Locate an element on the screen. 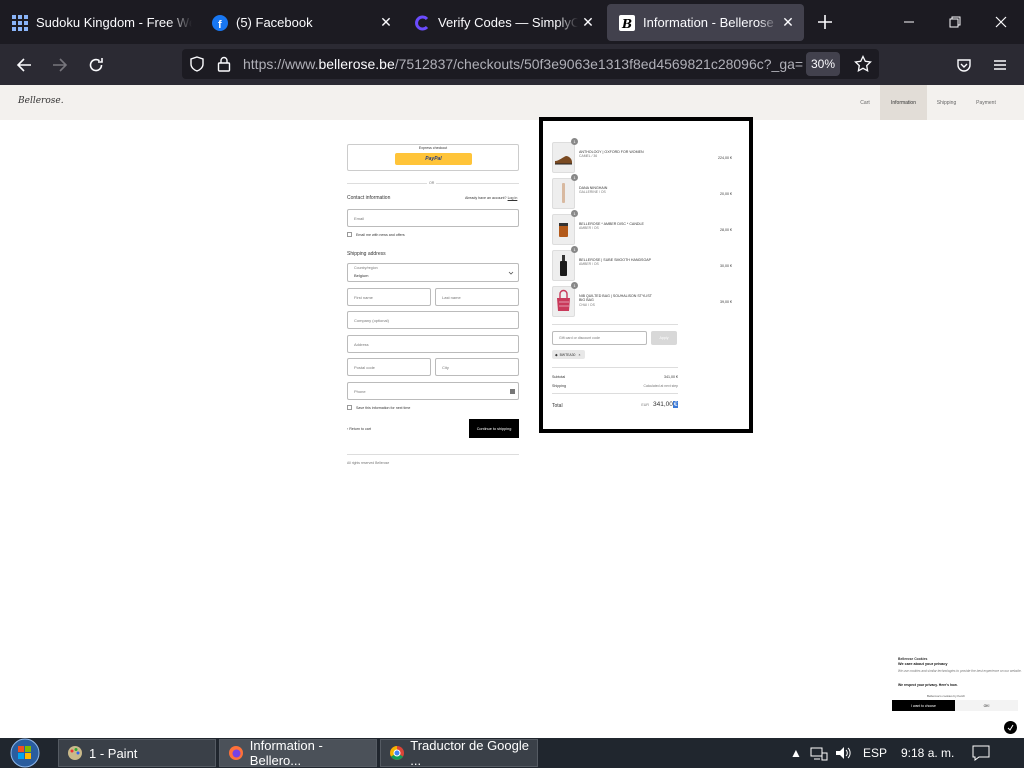 The height and width of the screenshot is (768, 1024). restore-button is located at coordinates (955, 22).